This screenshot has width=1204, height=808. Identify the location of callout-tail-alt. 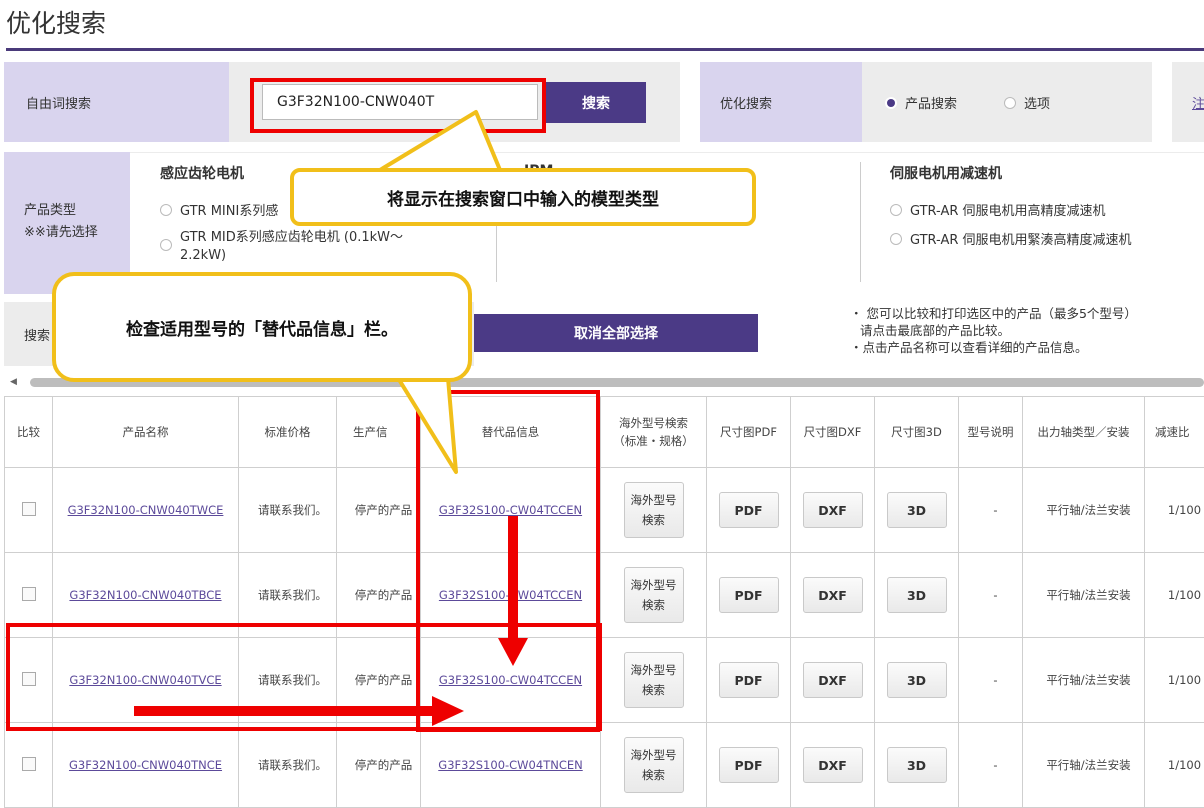
(427, 425).